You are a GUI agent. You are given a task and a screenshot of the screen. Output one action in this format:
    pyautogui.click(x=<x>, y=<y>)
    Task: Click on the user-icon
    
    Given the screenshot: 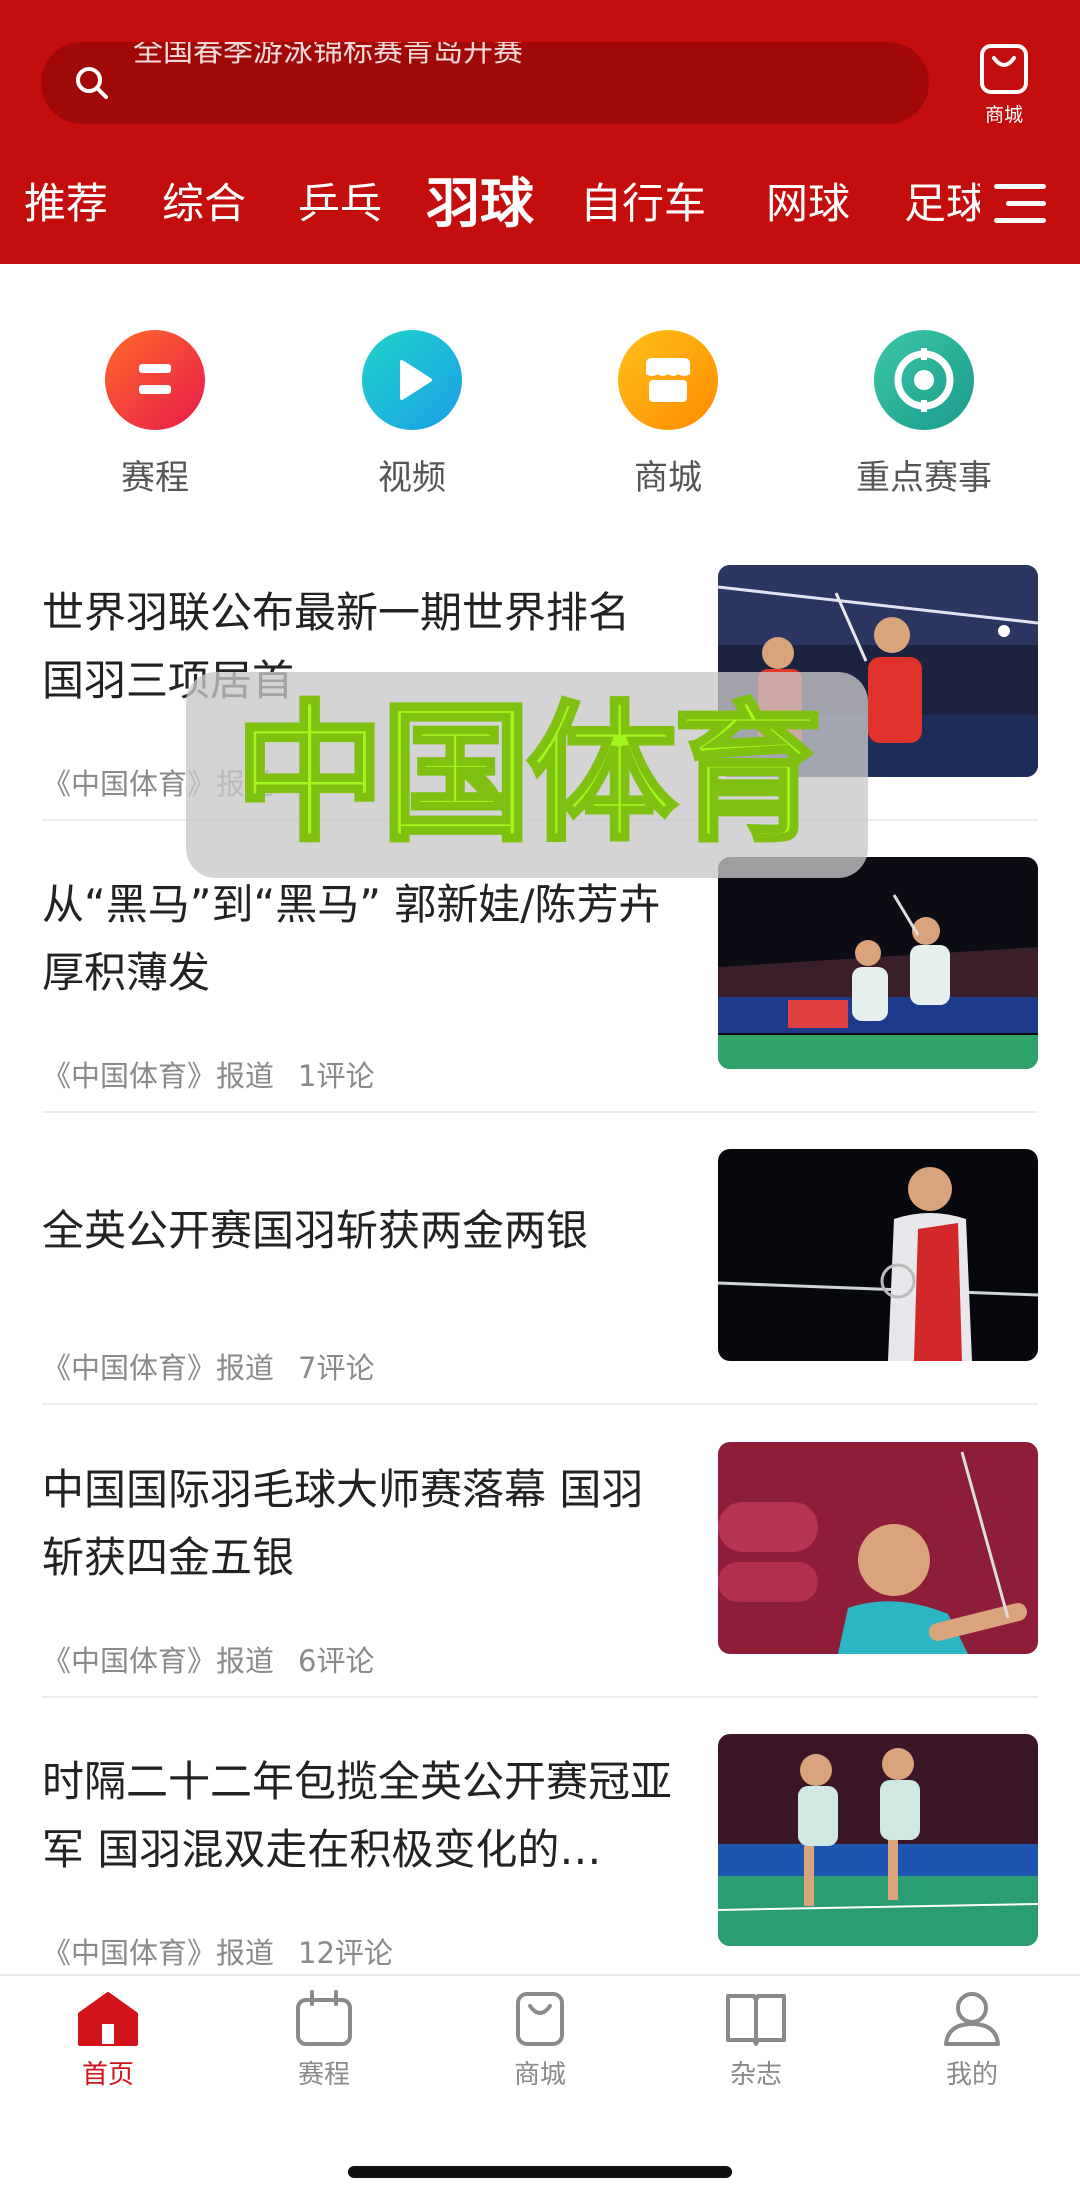 What is the action you would take?
    pyautogui.click(x=972, y=2019)
    